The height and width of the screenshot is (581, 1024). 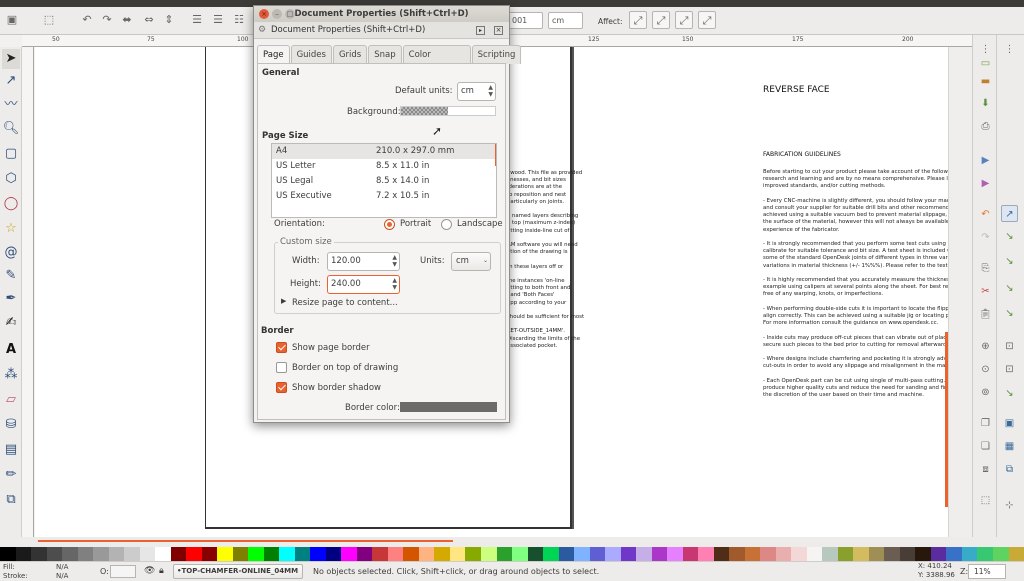 I want to click on unlink-clone-icon: ⧈, so click(x=985, y=469).